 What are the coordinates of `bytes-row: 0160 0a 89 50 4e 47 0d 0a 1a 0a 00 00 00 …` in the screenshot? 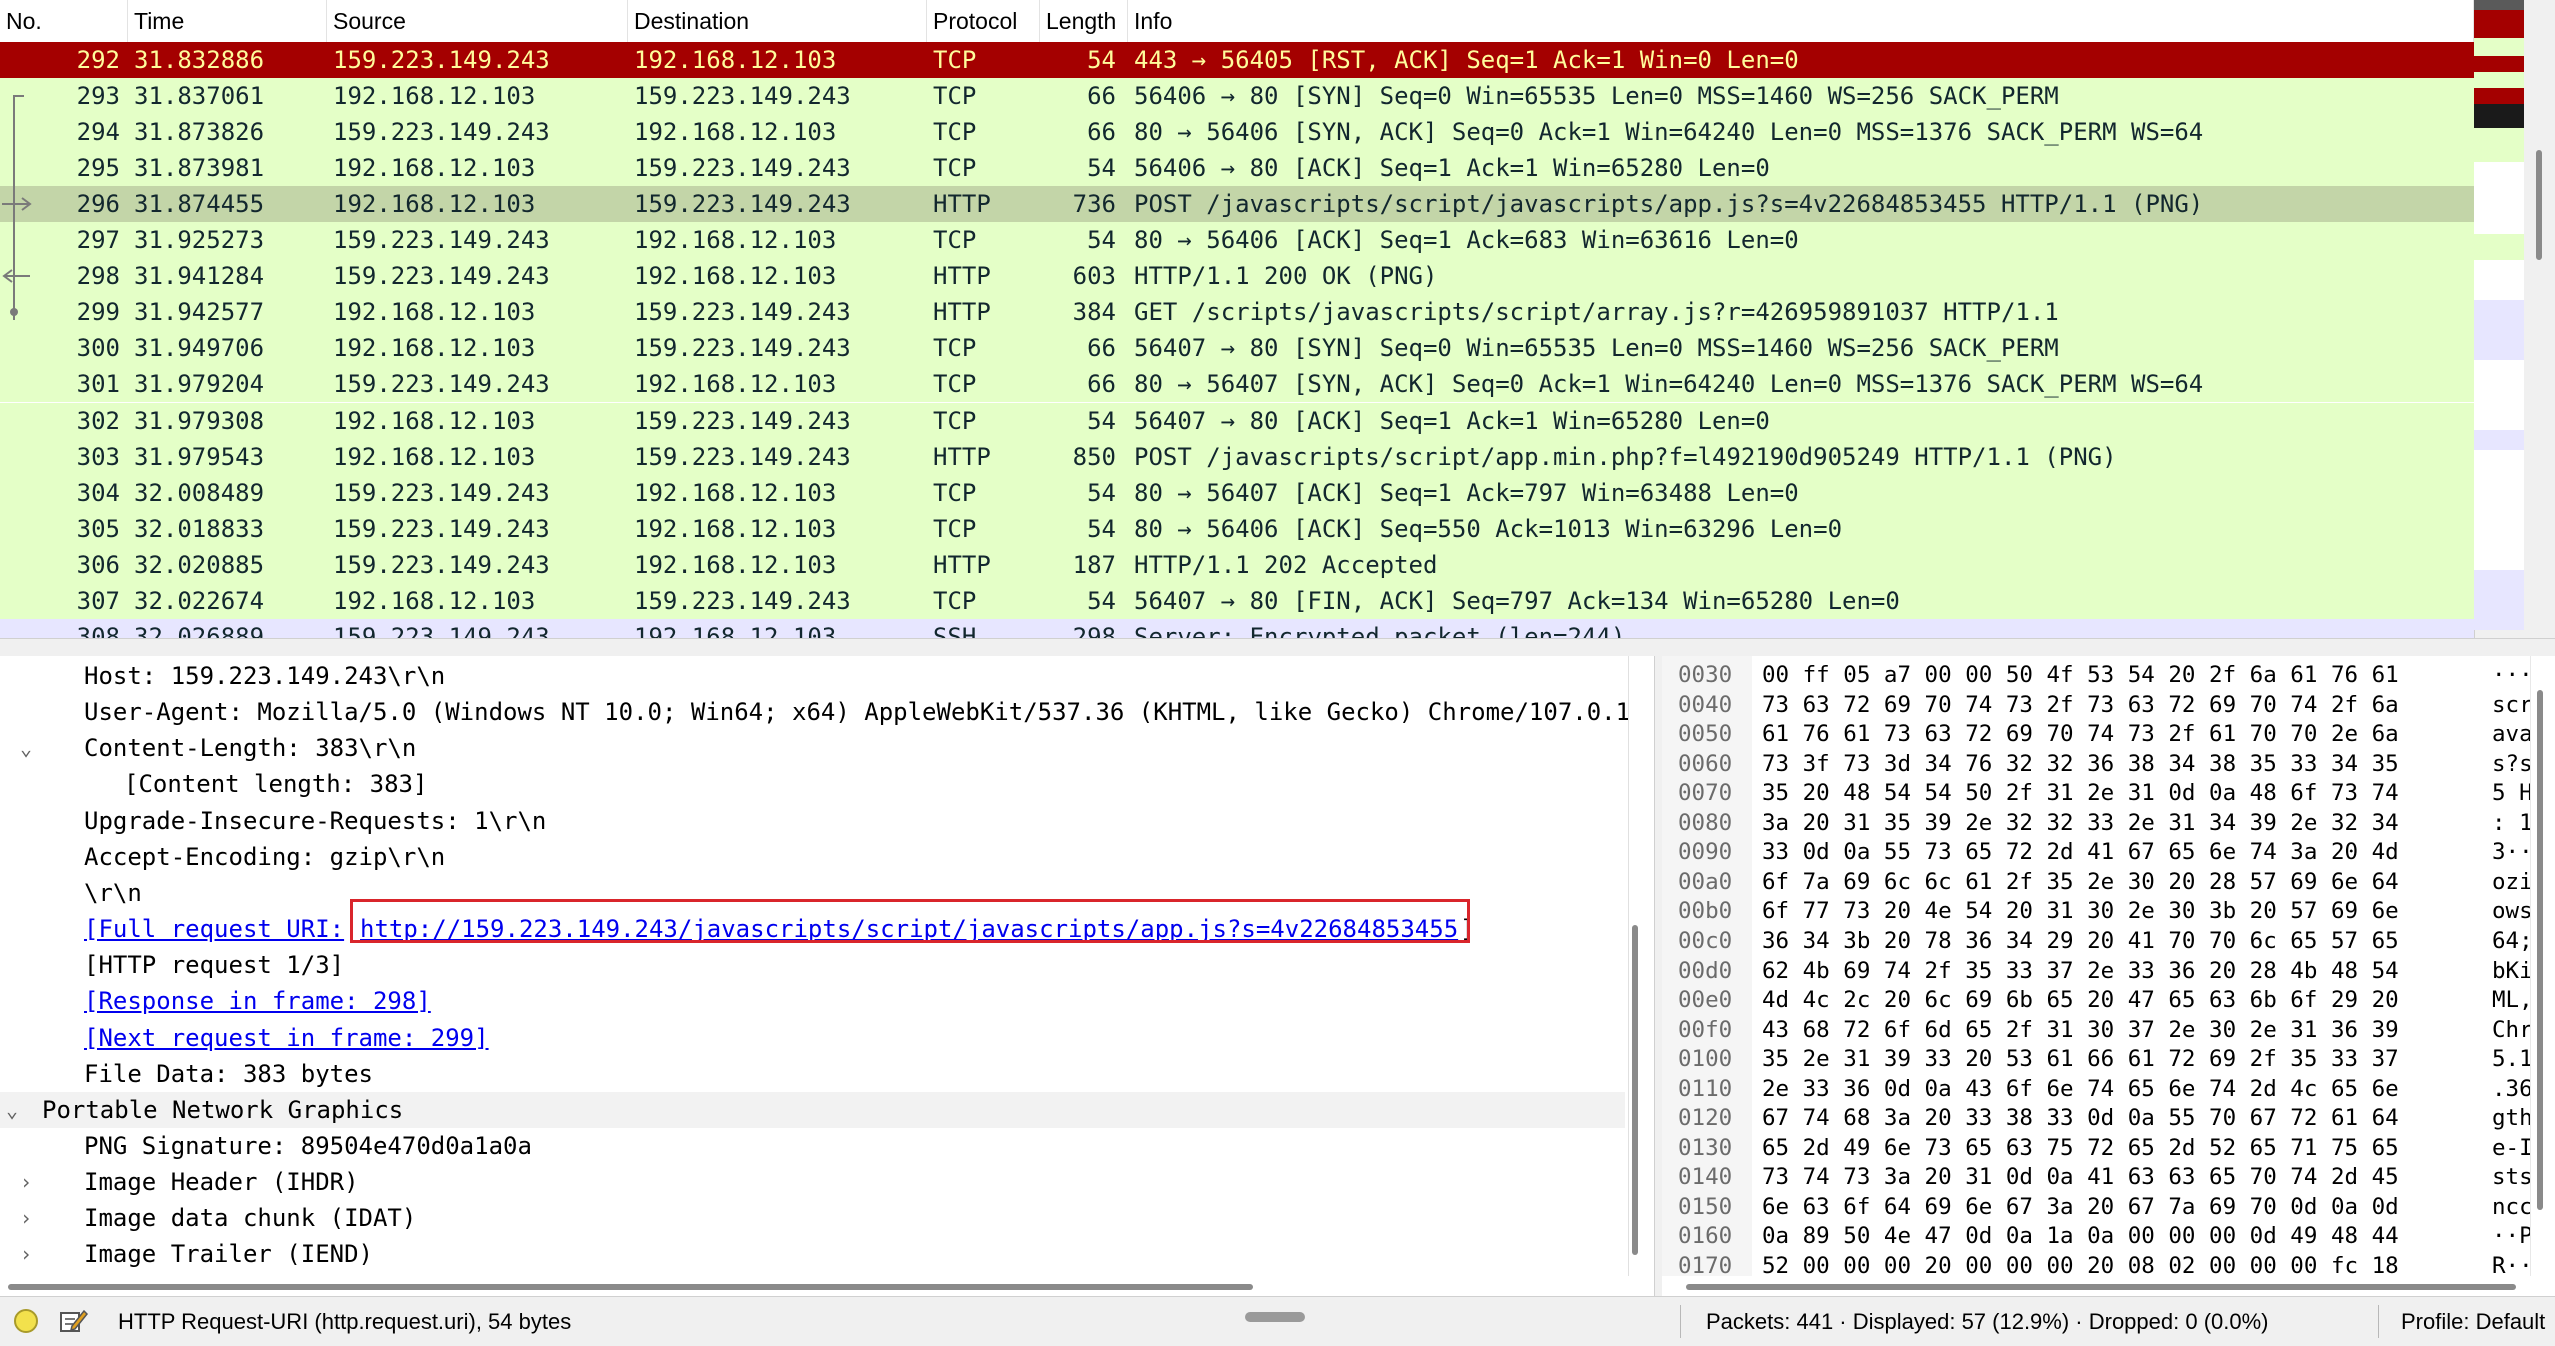 It's located at (2108, 1236).